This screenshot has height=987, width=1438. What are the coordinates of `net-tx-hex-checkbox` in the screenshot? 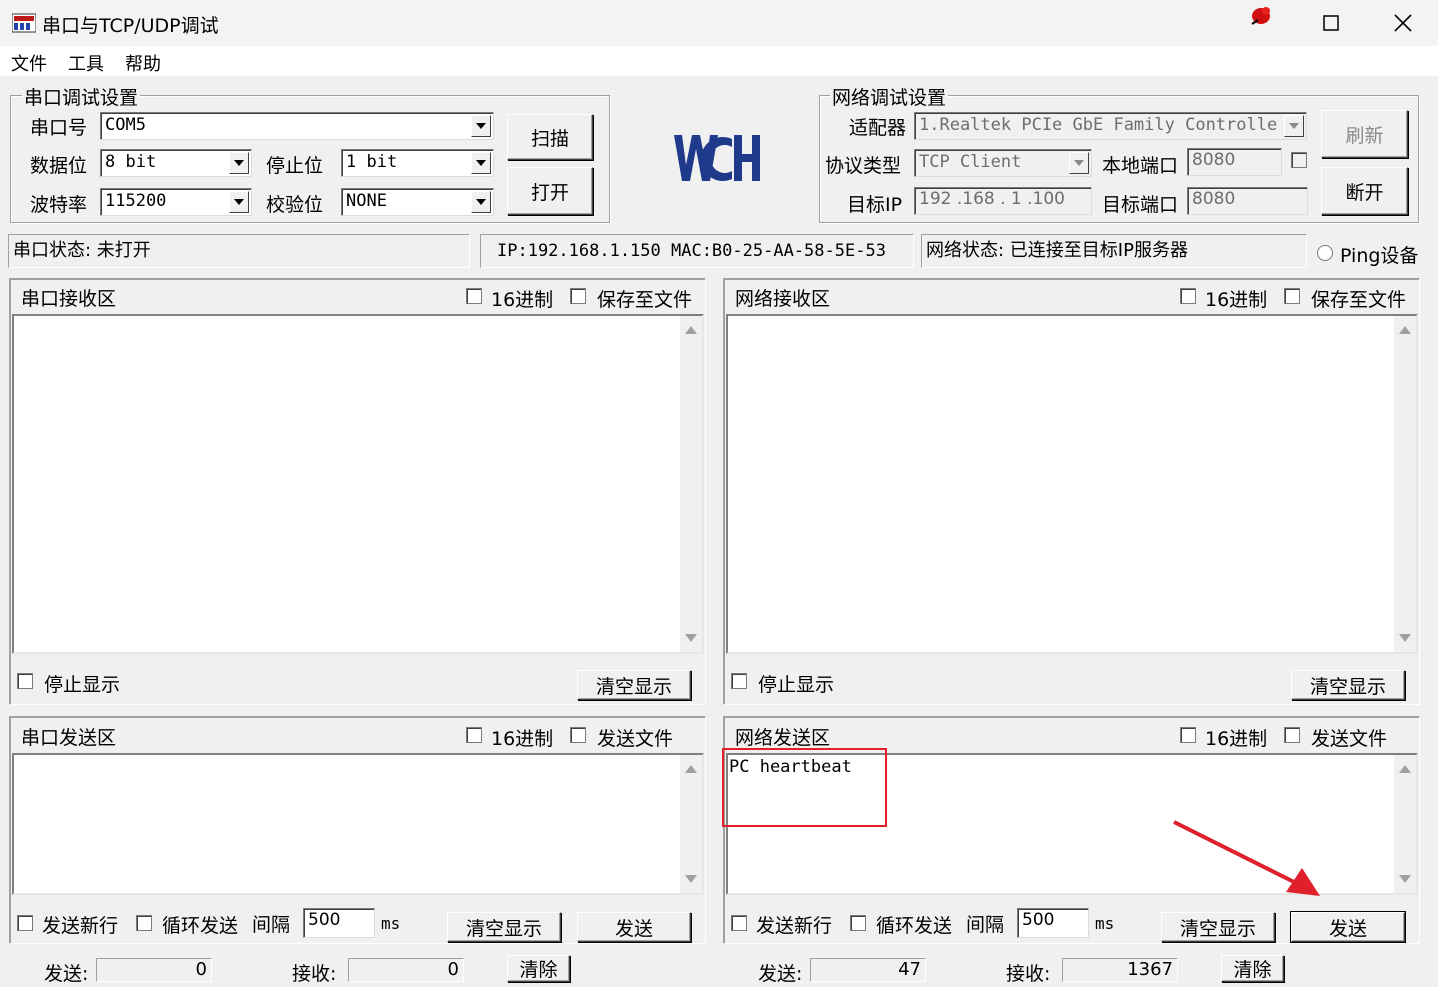 It's located at (1188, 735).